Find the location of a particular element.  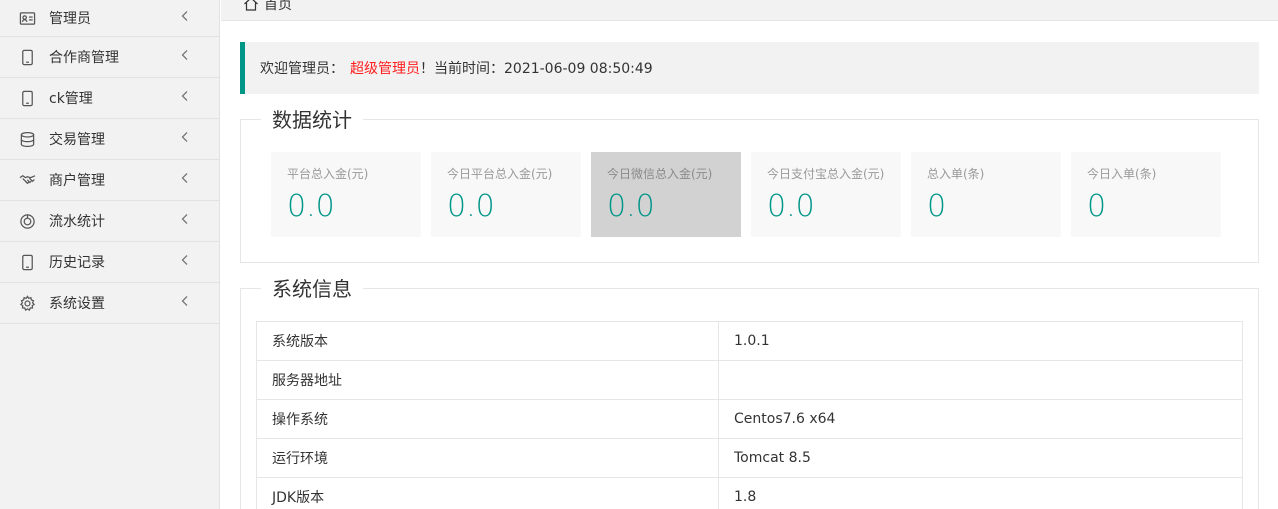

welcome-banner: 欢迎管理员： 超级管理员 ！当前时间：2021-06-09 08:50:49 is located at coordinates (749, 68).